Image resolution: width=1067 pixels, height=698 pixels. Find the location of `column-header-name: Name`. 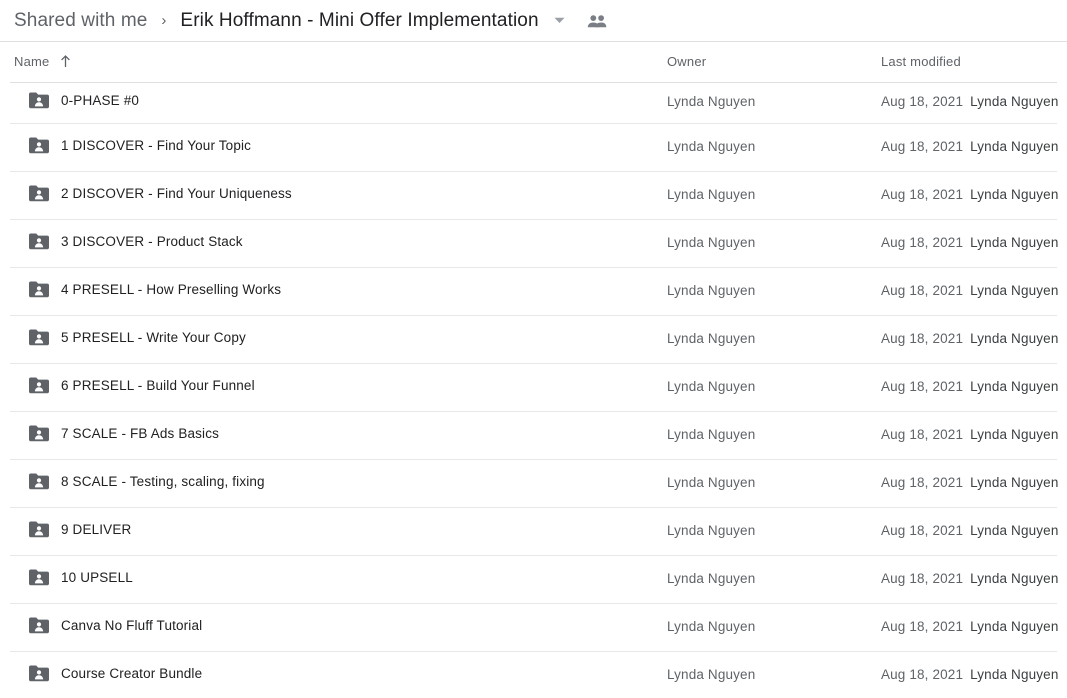

column-header-name: Name is located at coordinates (42, 61).